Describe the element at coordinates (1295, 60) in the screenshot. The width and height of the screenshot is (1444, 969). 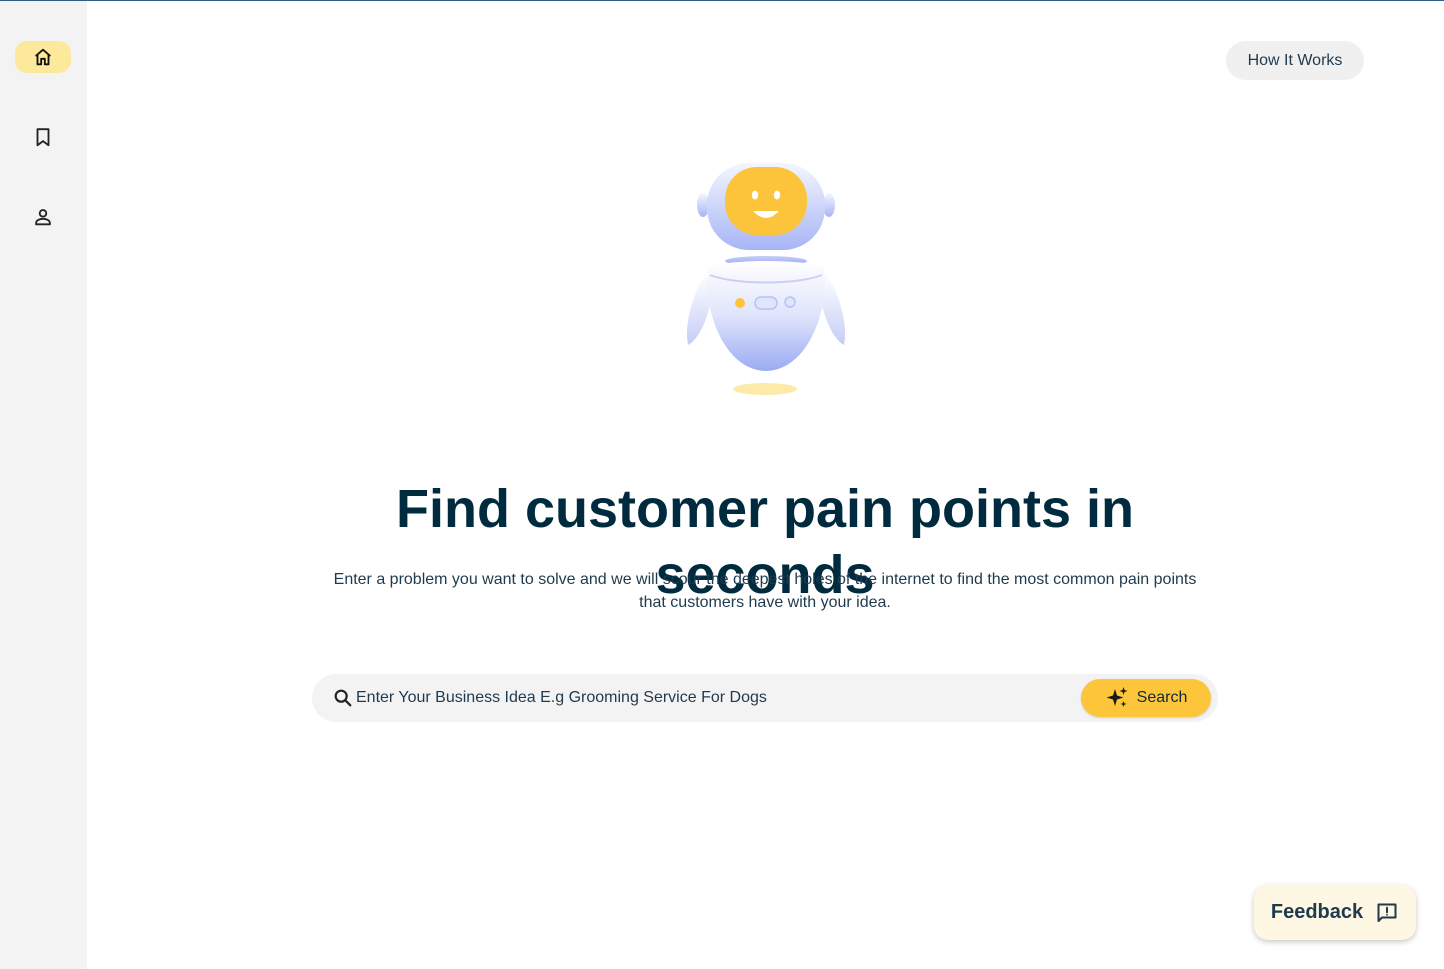
I see `how-it-works-button: How It Works` at that location.